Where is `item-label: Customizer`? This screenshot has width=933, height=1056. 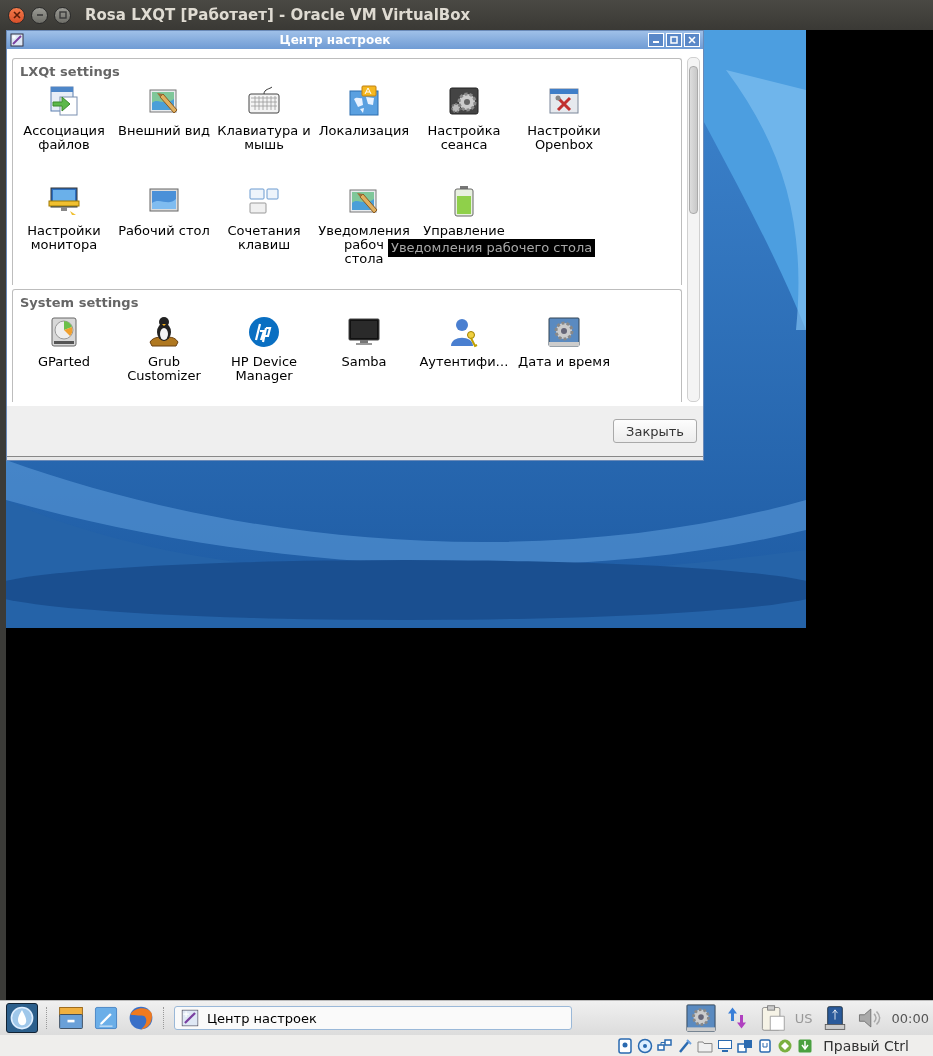 item-label: Customizer is located at coordinates (164, 376).